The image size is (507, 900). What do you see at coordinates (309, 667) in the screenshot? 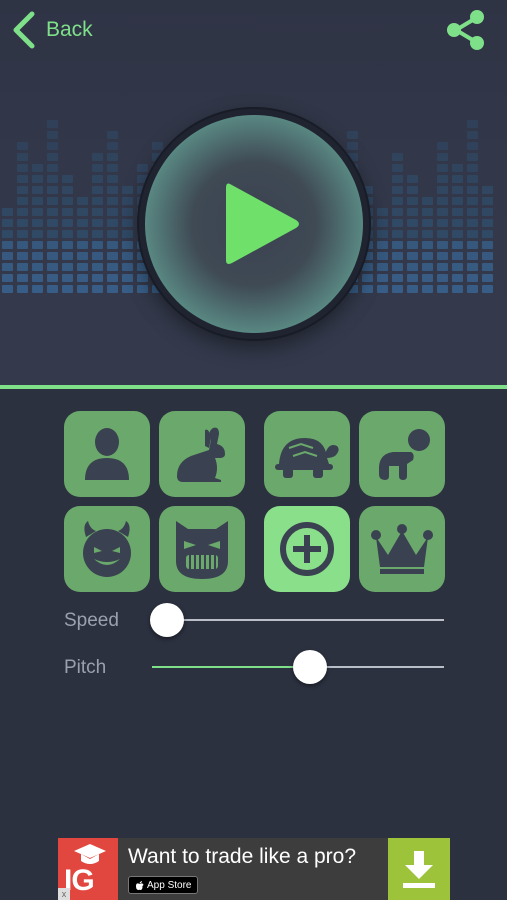
I see `pitch-slider-thumb` at bounding box center [309, 667].